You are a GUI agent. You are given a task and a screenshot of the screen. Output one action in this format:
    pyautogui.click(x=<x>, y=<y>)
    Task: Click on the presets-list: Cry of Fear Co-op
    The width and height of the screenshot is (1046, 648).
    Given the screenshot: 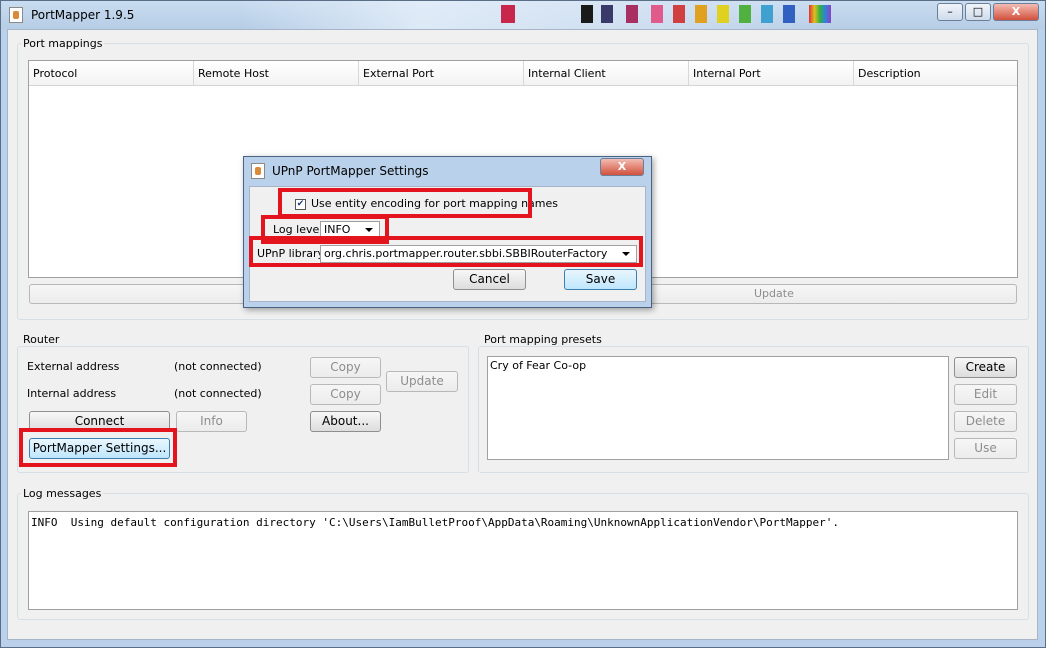 What is the action you would take?
    pyautogui.click(x=718, y=408)
    